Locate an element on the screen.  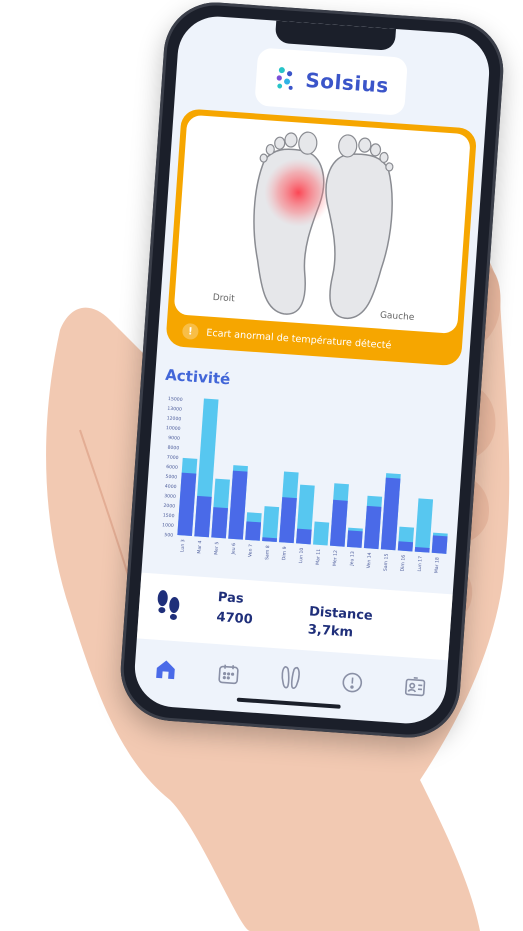
y-tick-label: 10000 is located at coordinates (173, 428).